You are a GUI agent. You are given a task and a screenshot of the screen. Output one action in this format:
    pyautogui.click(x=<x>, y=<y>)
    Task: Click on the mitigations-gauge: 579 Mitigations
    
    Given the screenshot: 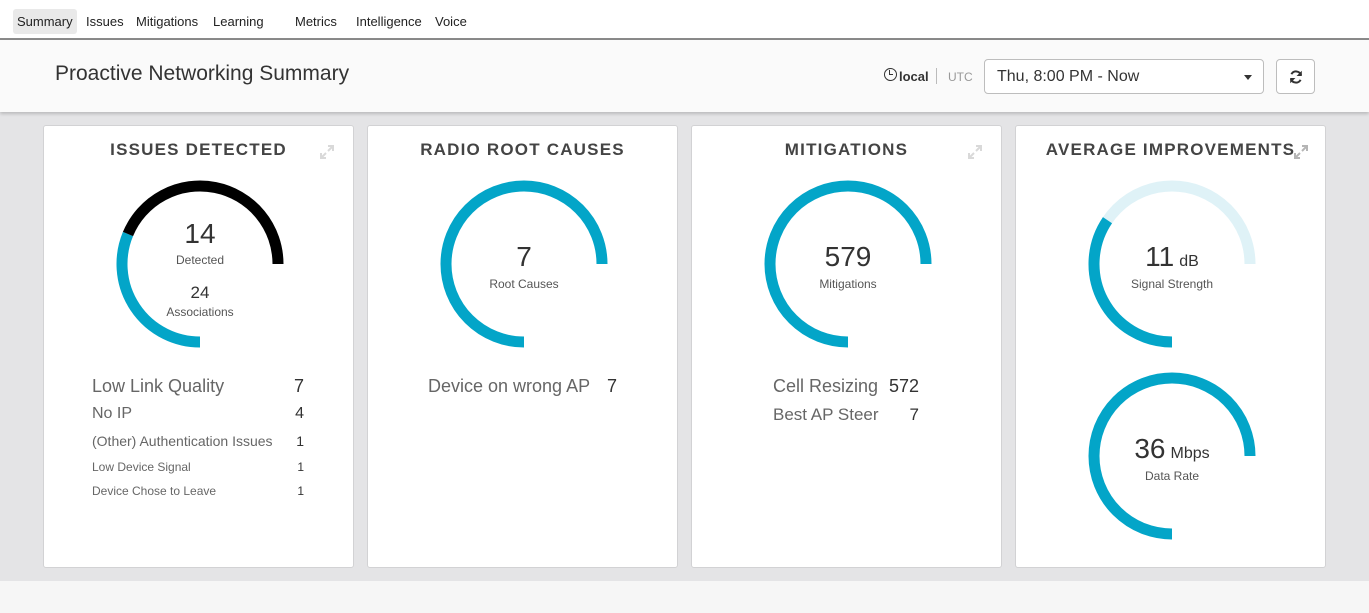 What is the action you would take?
    pyautogui.click(x=848, y=264)
    